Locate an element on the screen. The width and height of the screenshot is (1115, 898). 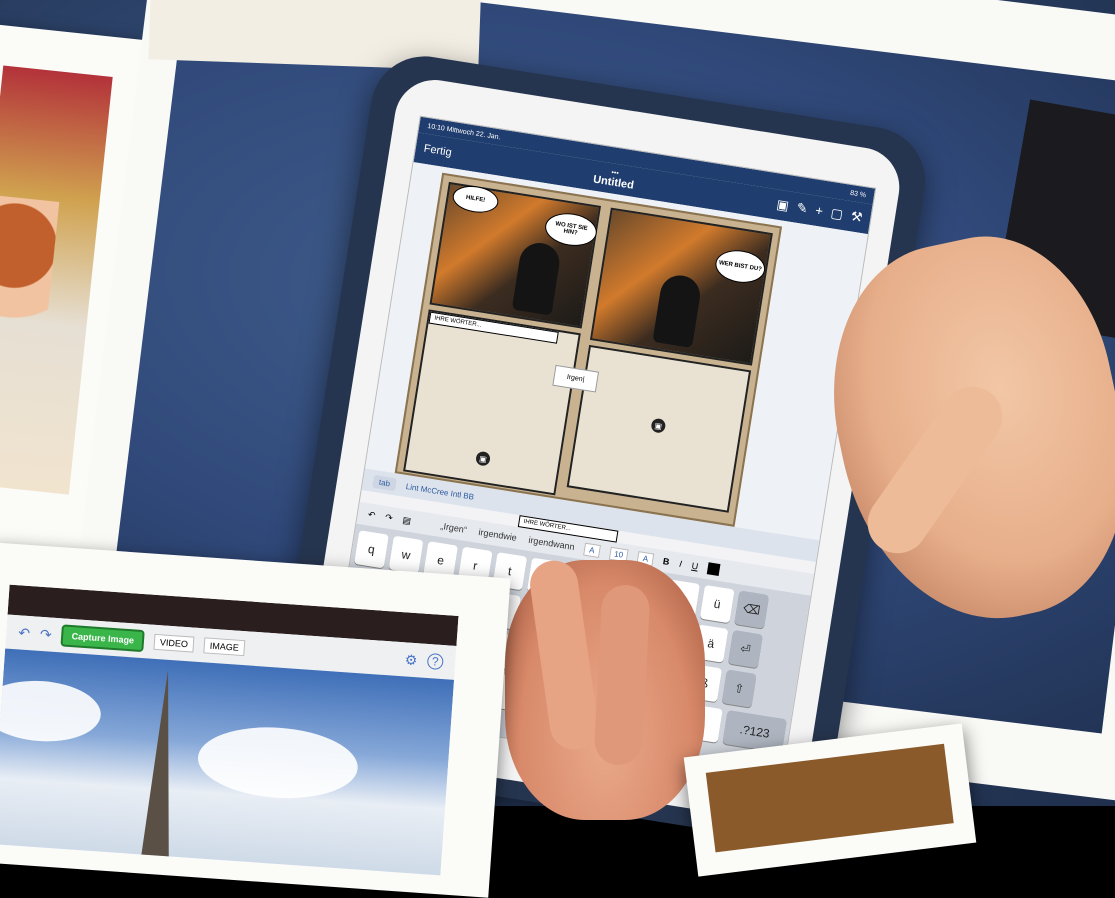
speech-bubble-3: WER BIST DU? is located at coordinates (740, 266).